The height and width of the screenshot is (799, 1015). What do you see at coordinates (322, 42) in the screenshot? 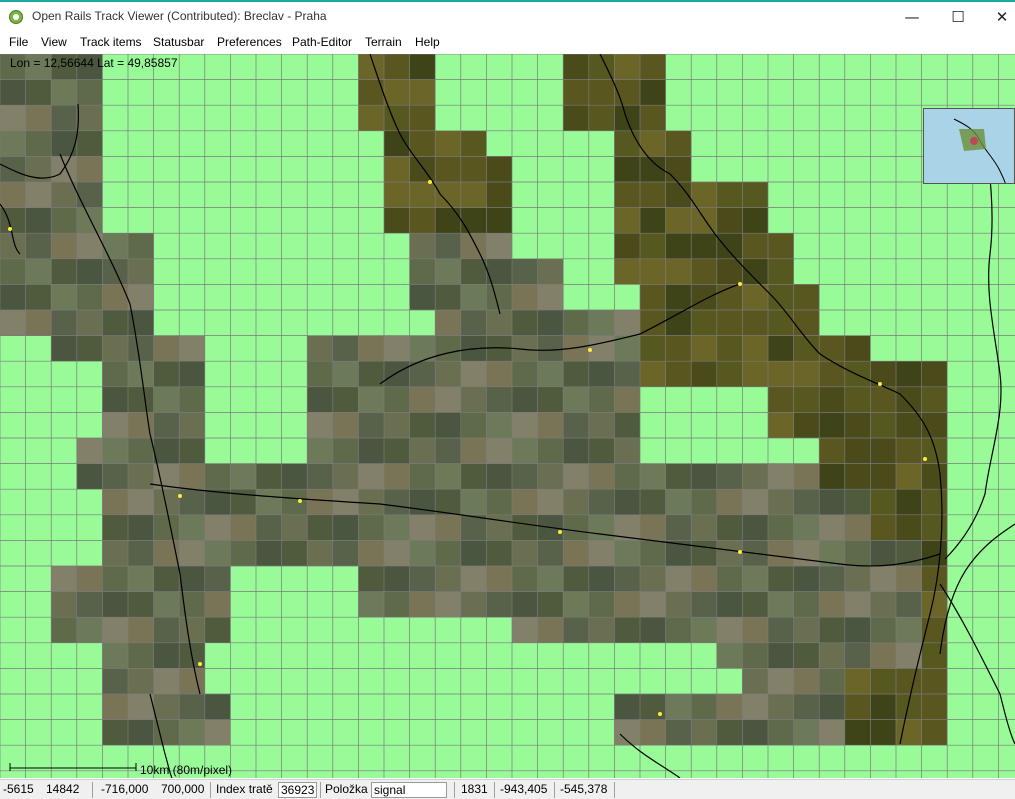
I see `menu-path-editor: Path-Editor` at bounding box center [322, 42].